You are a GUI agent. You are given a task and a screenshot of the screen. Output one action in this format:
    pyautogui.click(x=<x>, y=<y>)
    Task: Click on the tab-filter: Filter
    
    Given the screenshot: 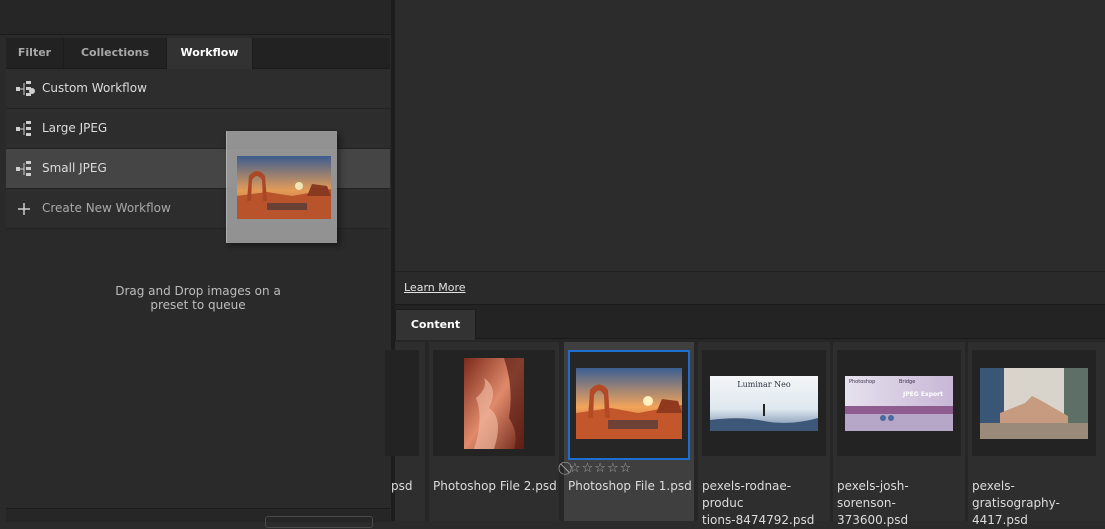 What is the action you would take?
    pyautogui.click(x=35, y=53)
    